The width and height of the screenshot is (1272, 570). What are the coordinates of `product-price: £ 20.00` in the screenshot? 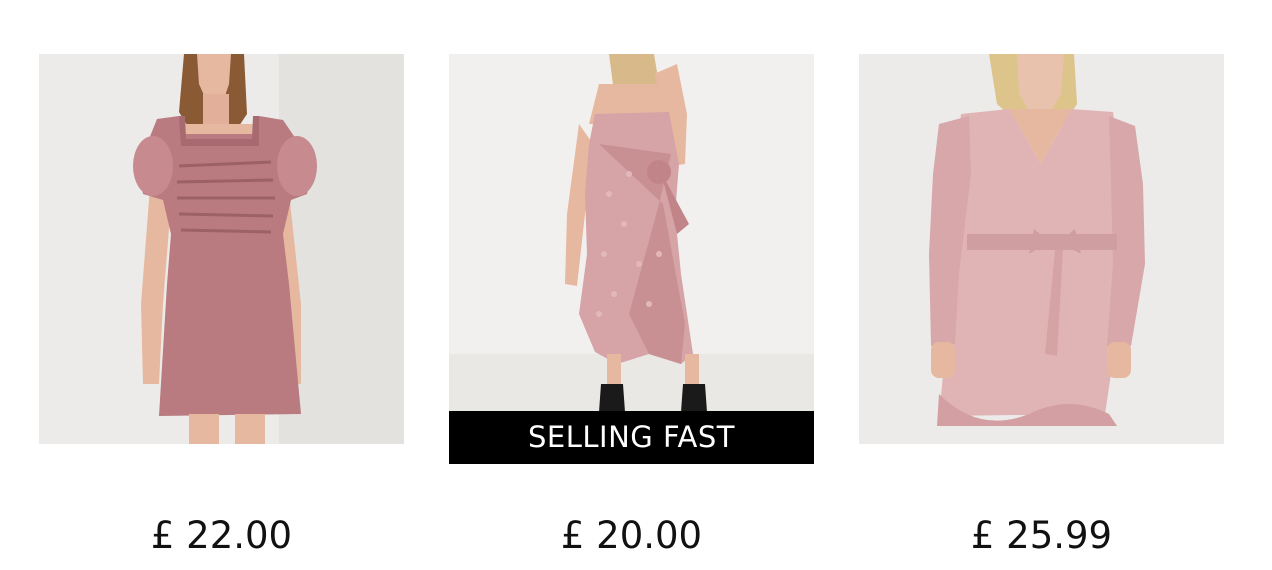 It's located at (631, 535).